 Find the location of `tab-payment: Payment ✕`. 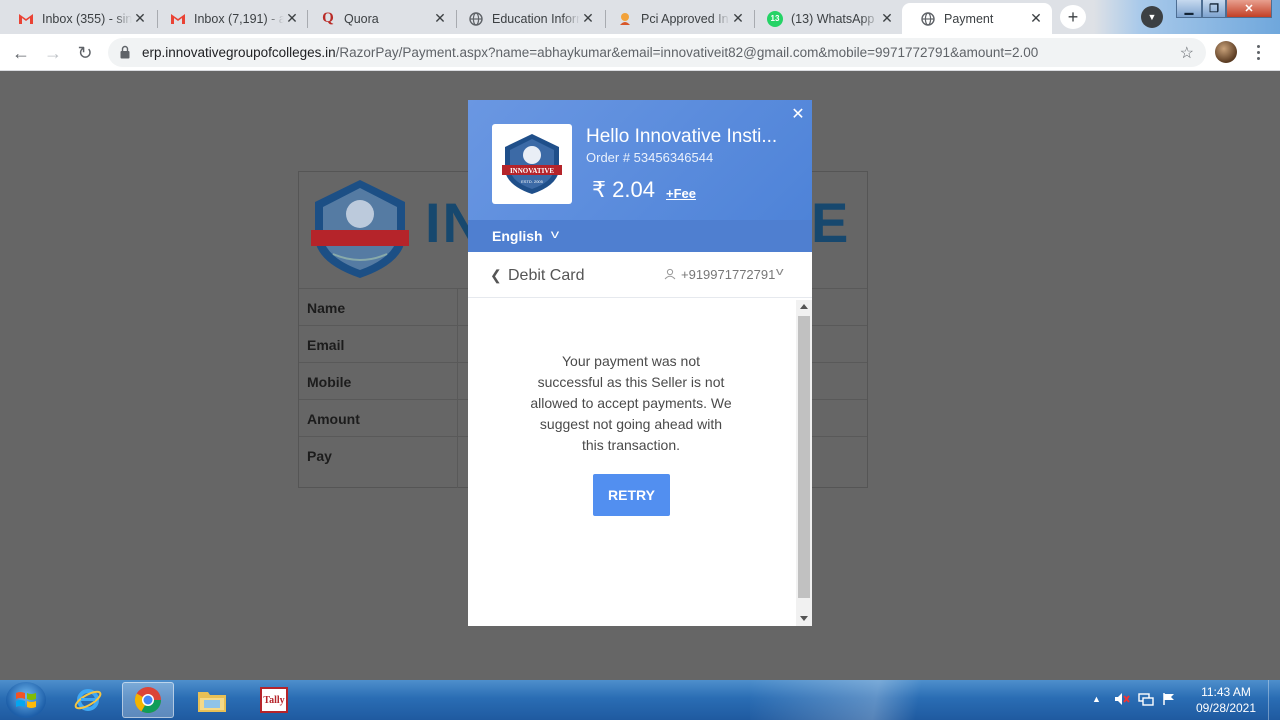

tab-payment: Payment ✕ is located at coordinates (977, 18).